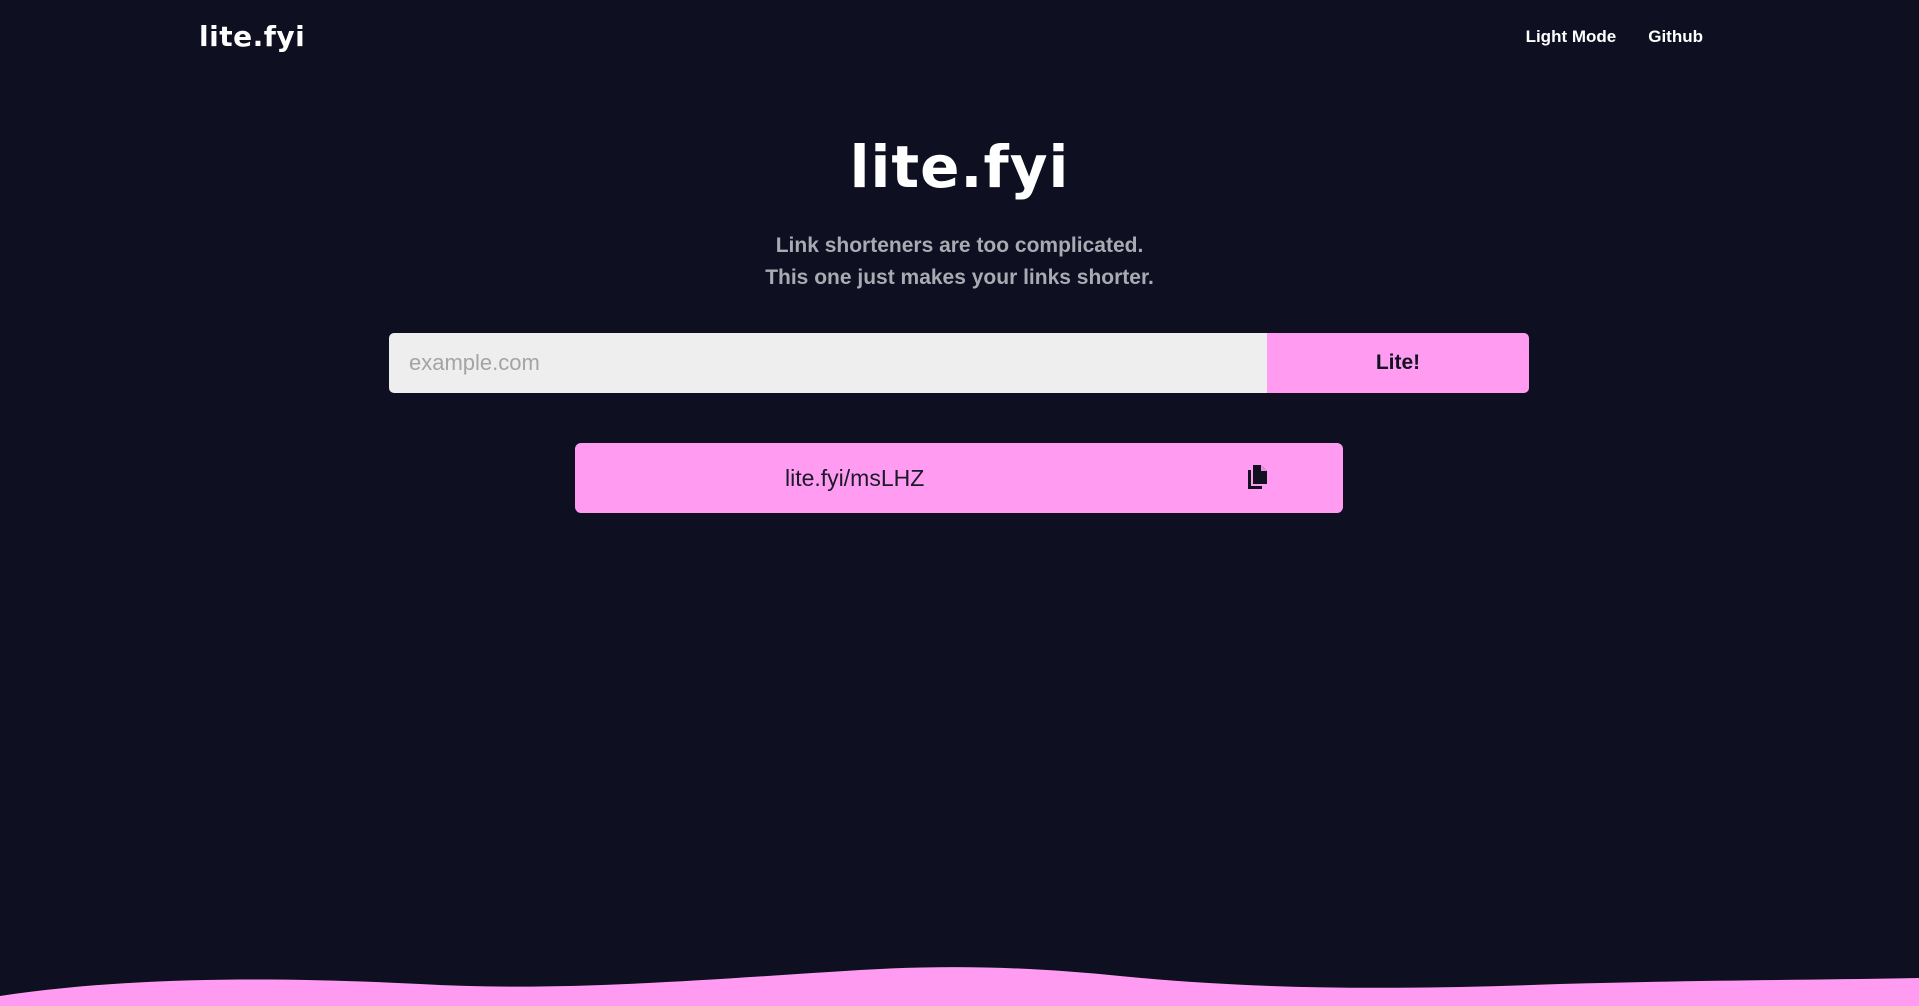  What do you see at coordinates (959, 986) in the screenshot?
I see `decorative-wave` at bounding box center [959, 986].